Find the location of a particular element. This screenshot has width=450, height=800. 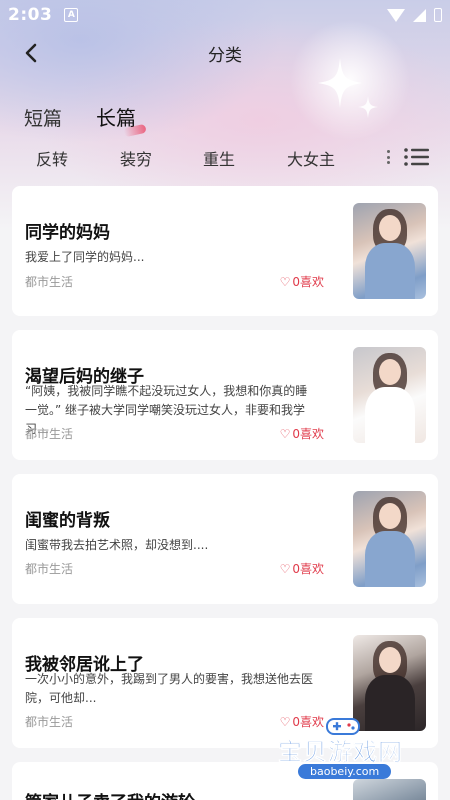

status-bar: 2:03 A is located at coordinates (225, 15).